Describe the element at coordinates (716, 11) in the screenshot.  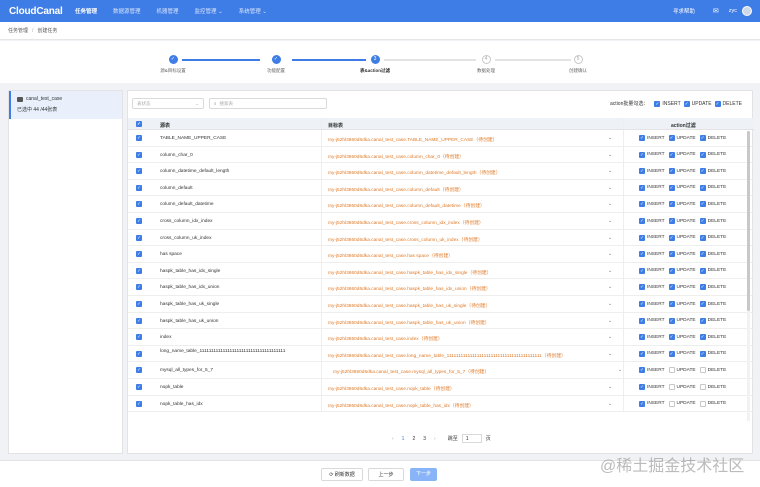
I see `message-icon: ✉` at that location.